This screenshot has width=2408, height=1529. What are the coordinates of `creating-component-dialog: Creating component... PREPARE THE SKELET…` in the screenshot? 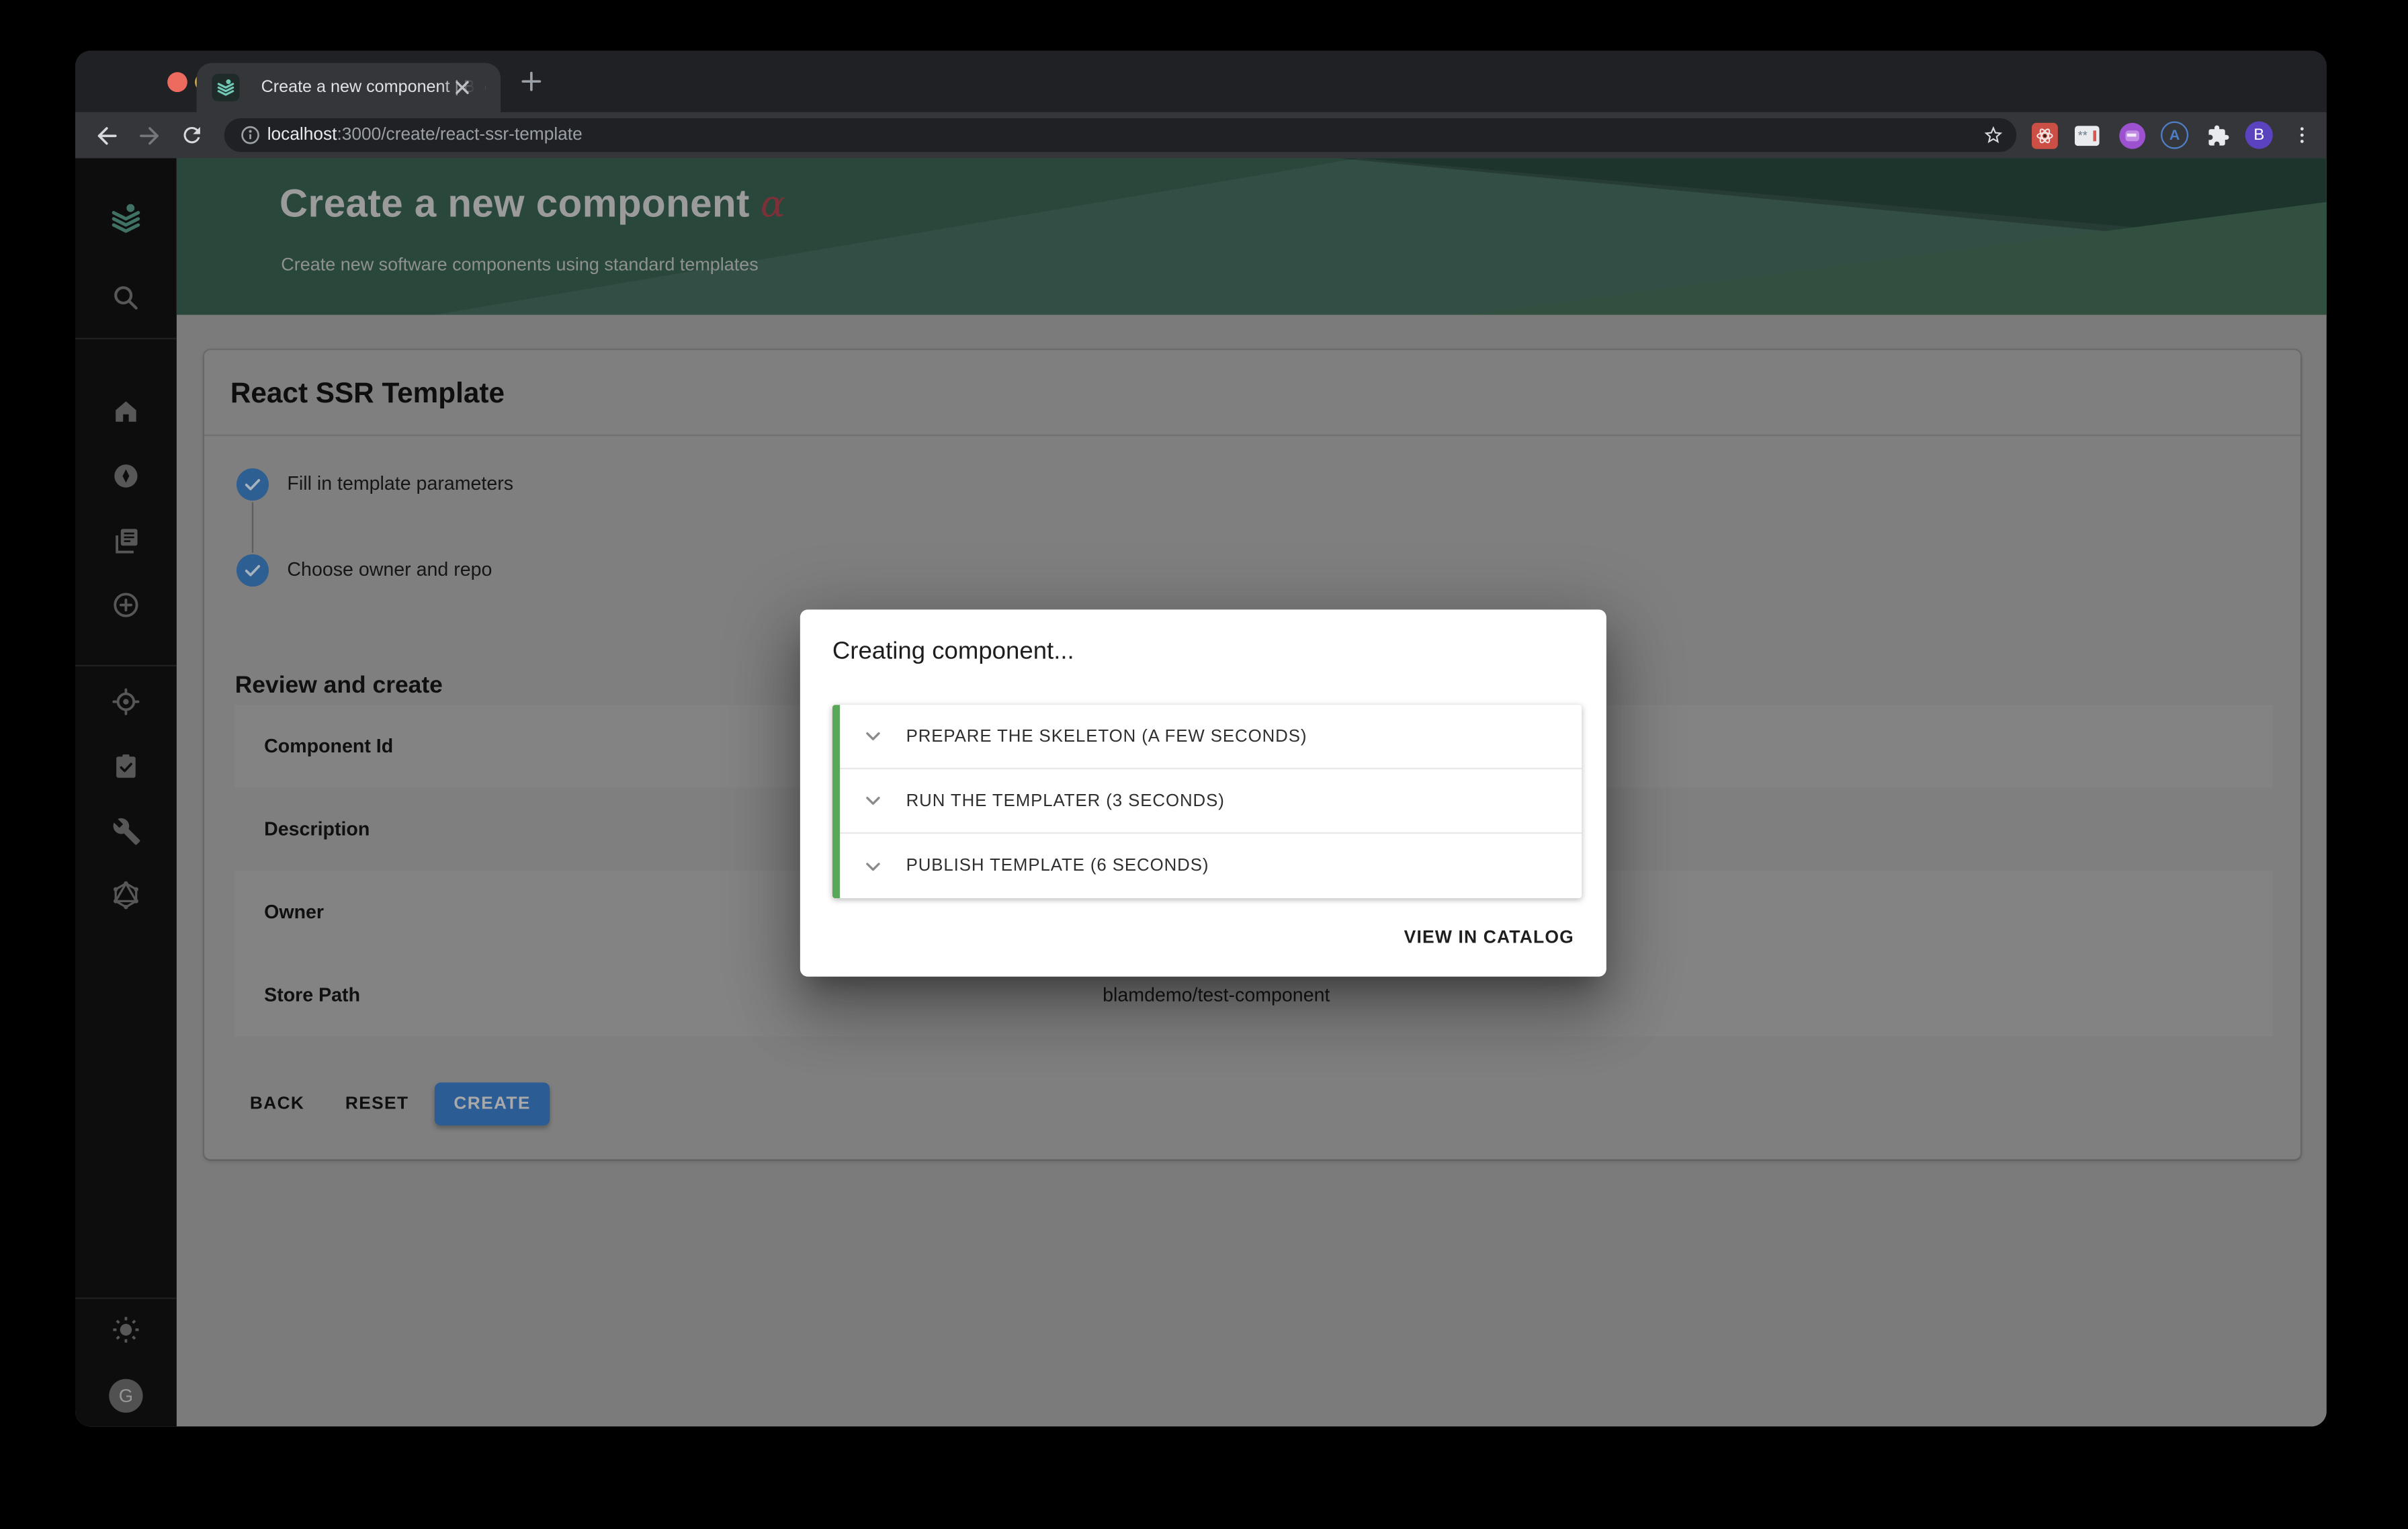 It's located at (1203, 793).